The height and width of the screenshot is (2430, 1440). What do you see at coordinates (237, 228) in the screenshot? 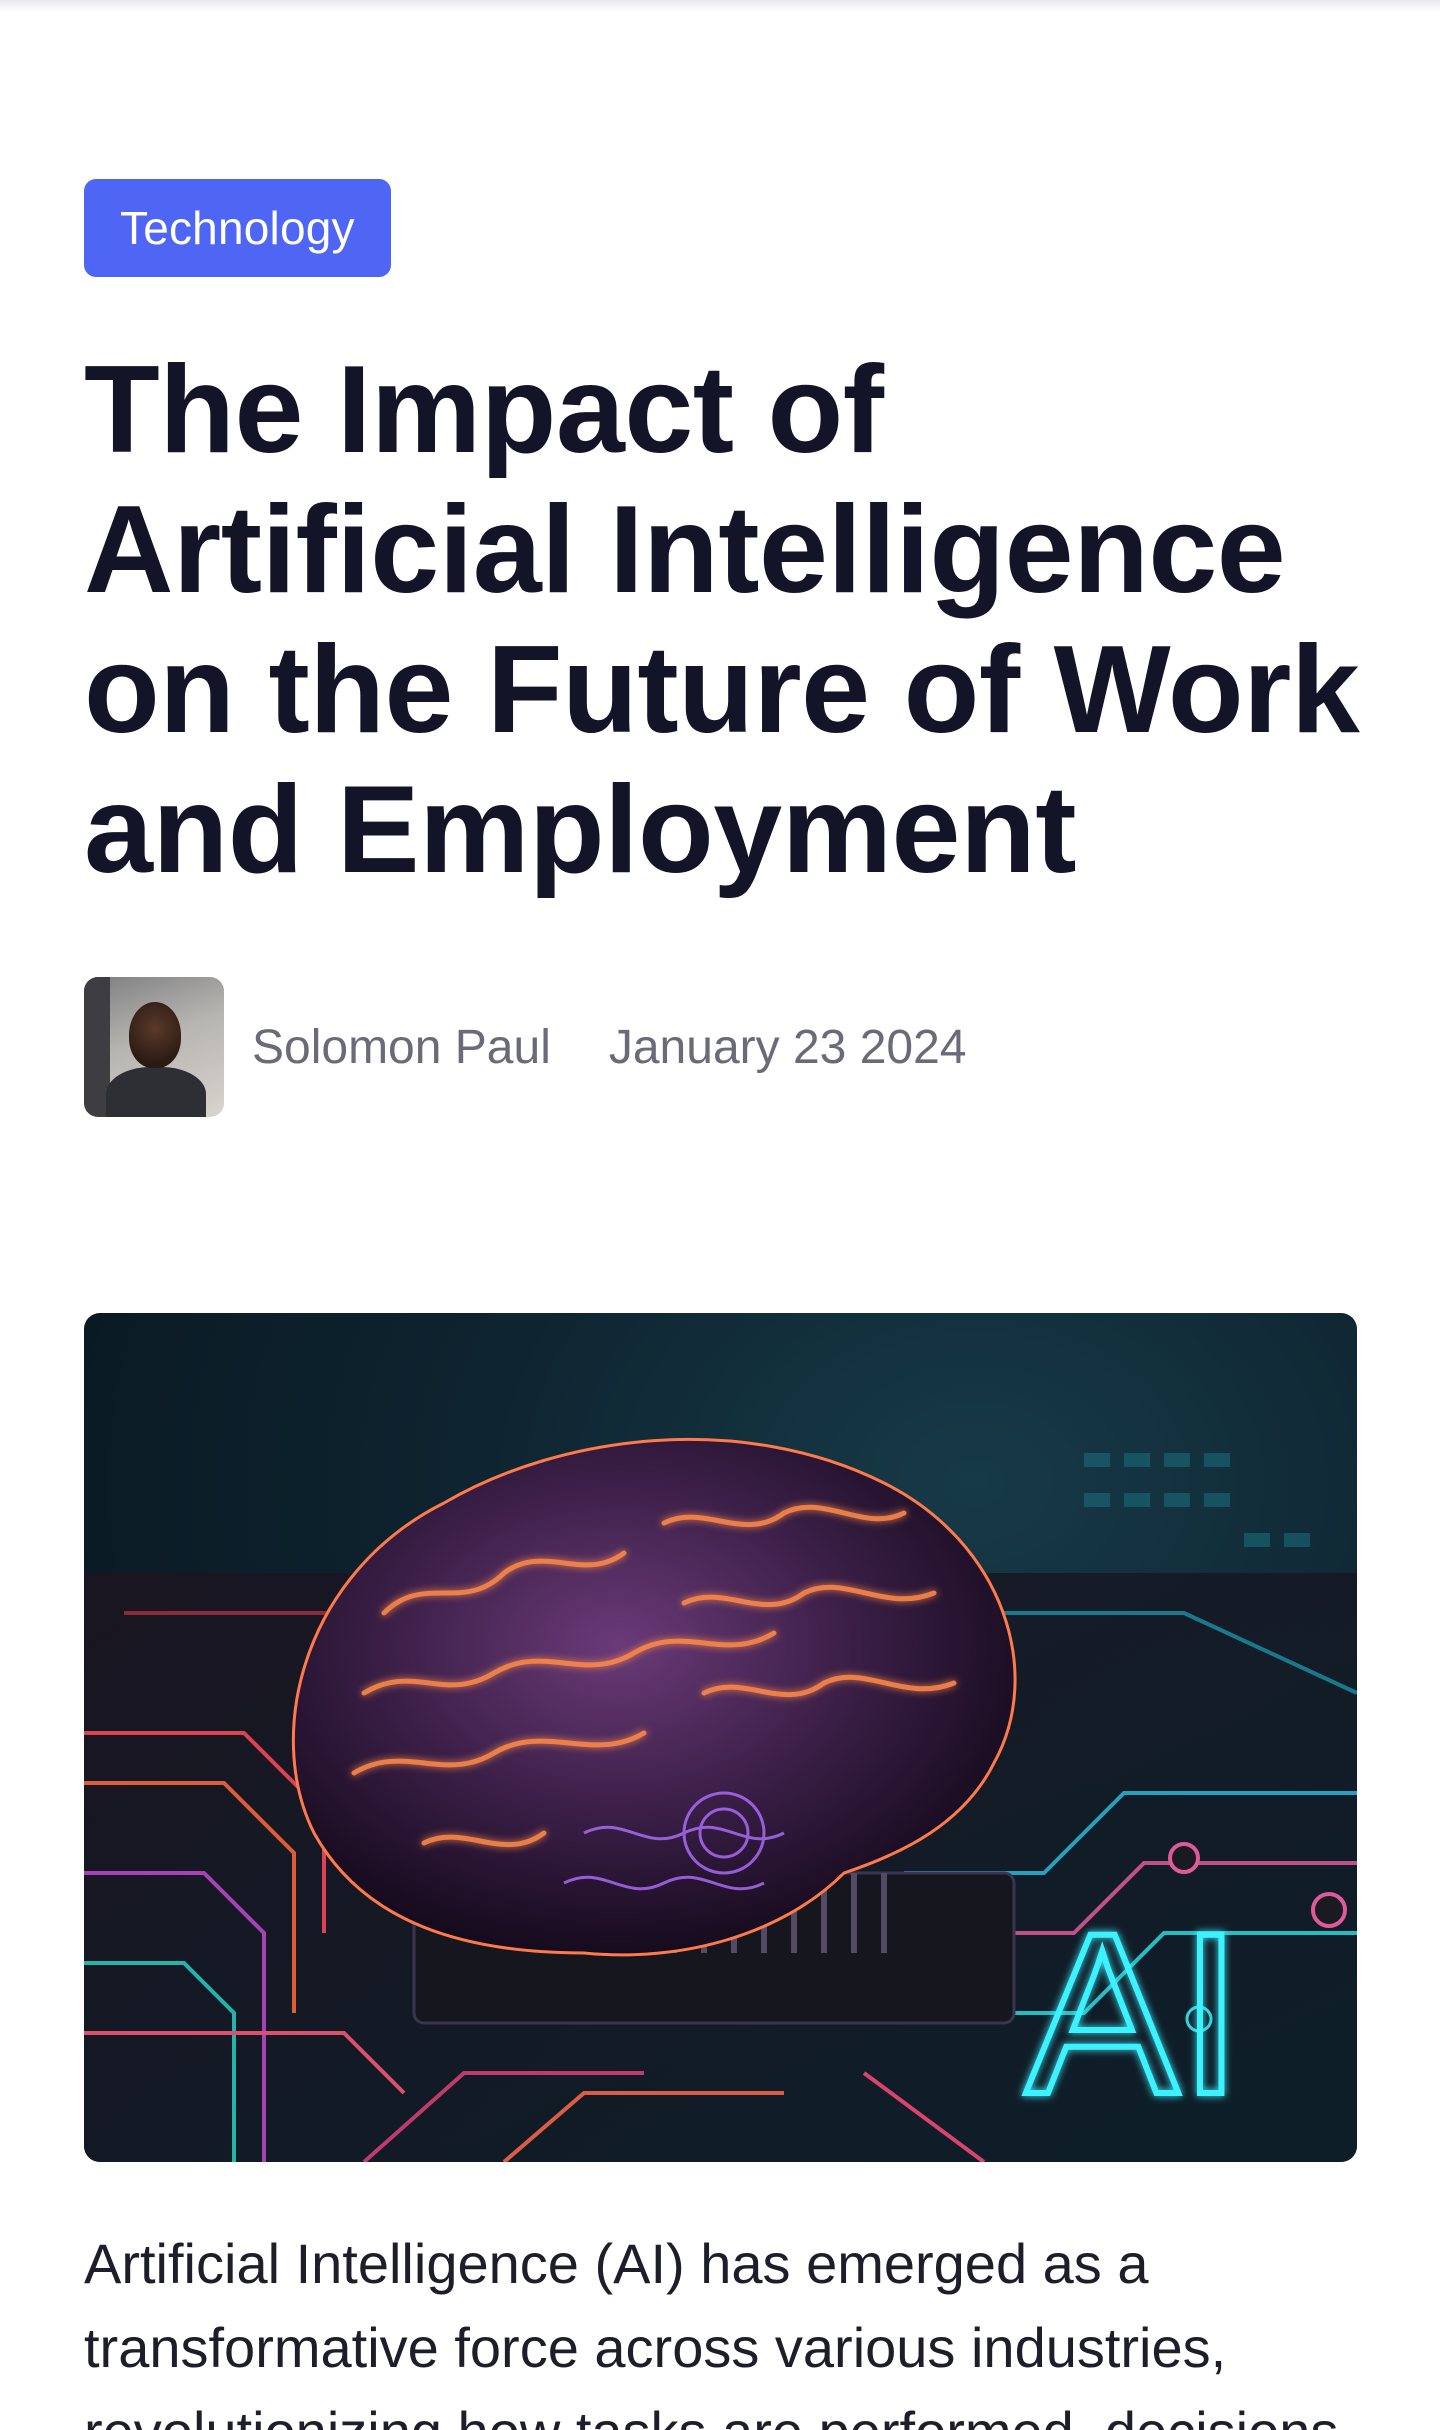
I see `category-badge: Technology` at bounding box center [237, 228].